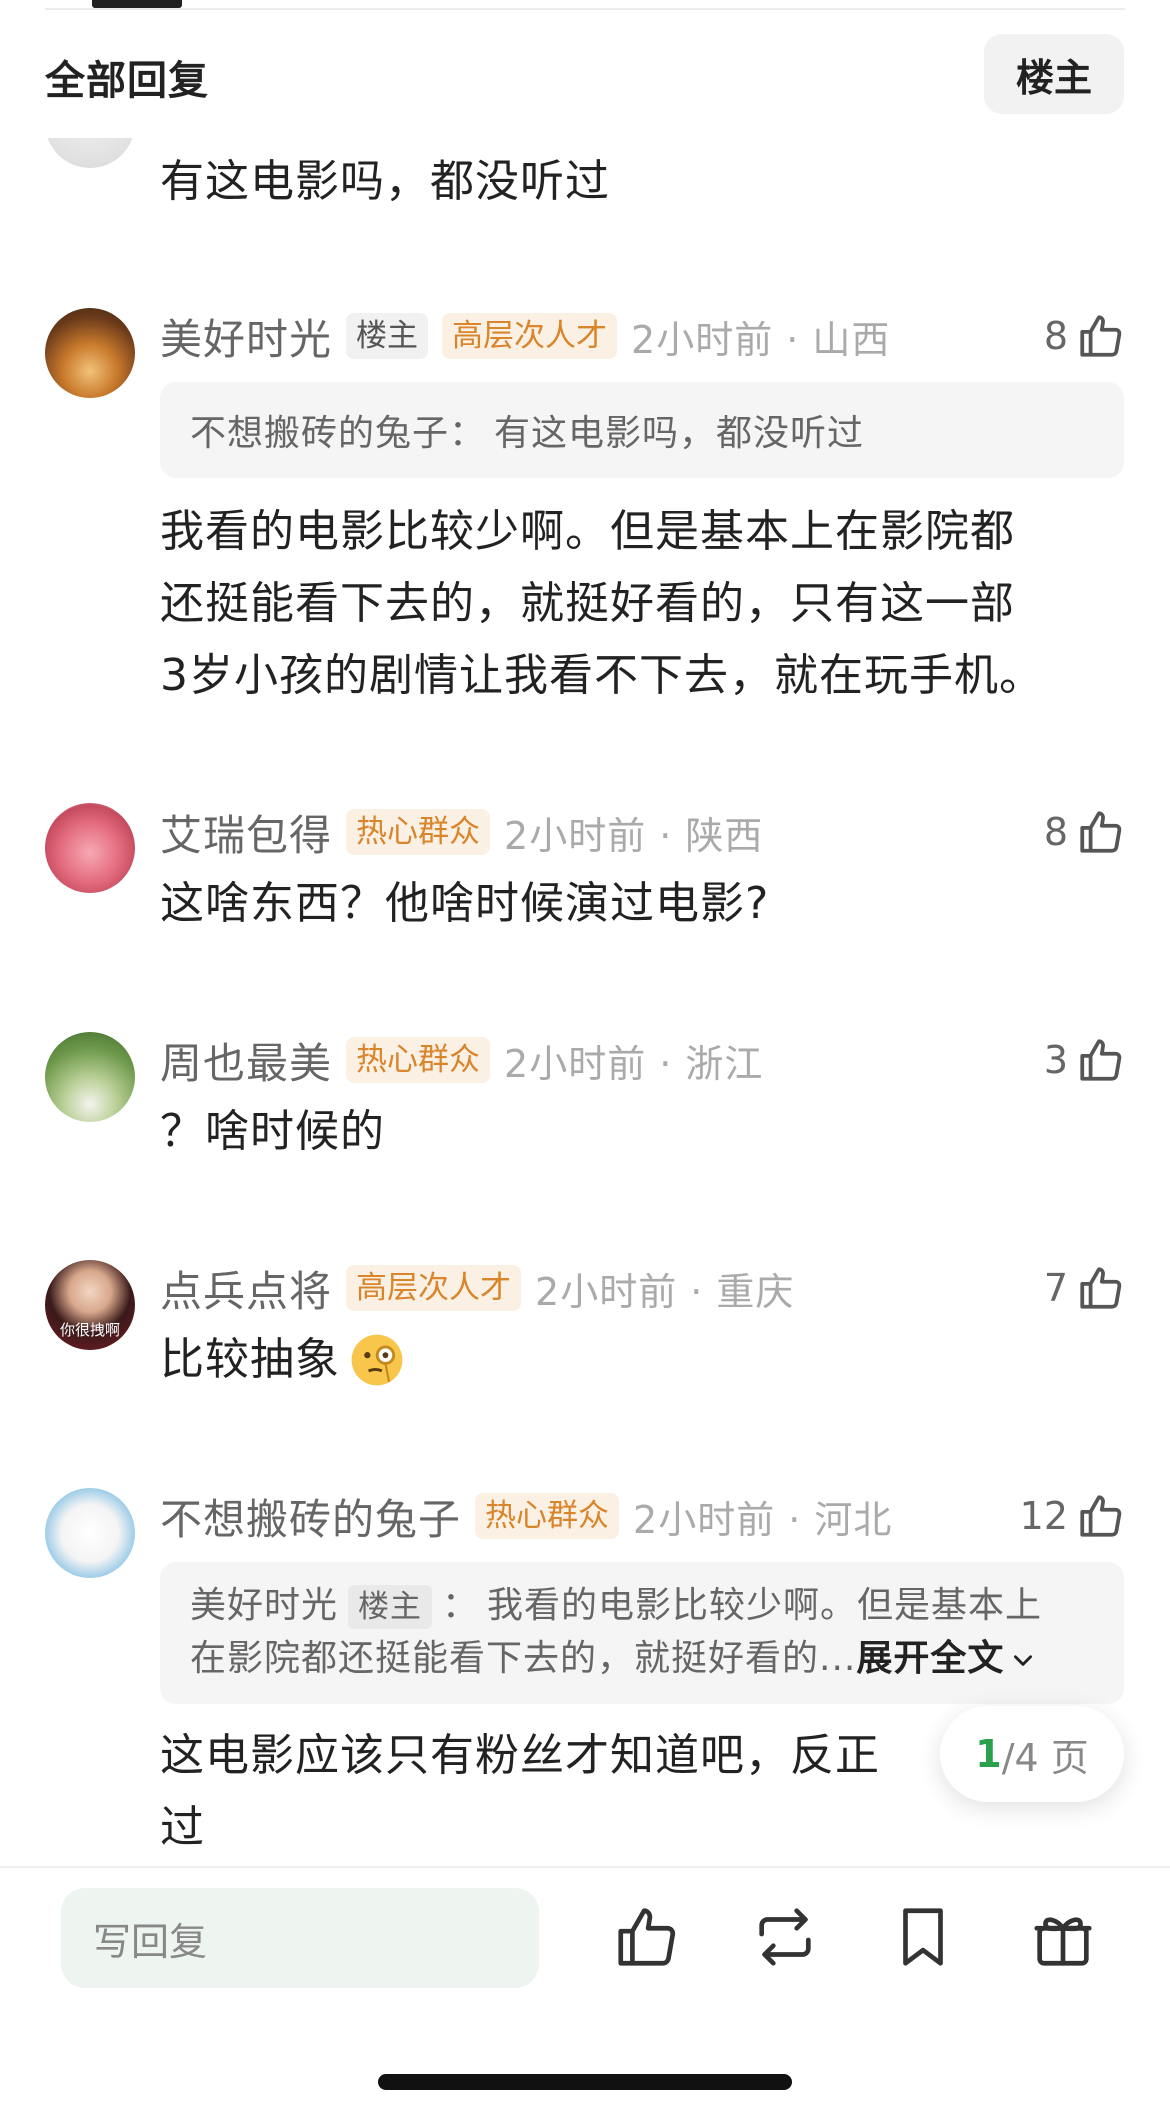  What do you see at coordinates (89, 1330) in the screenshot?
I see `avatar-caption: 你很拽啊` at bounding box center [89, 1330].